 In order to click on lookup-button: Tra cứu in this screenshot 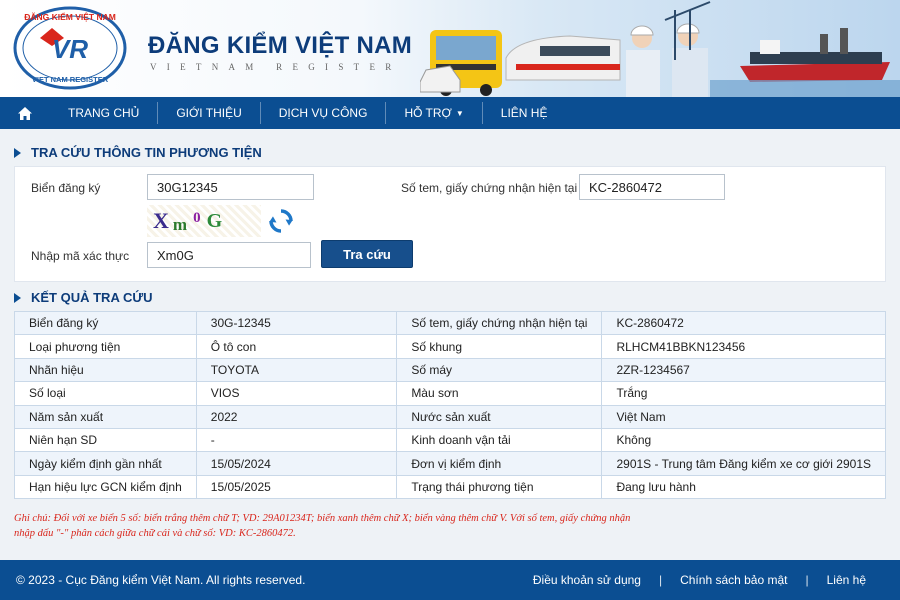, I will do `click(367, 254)`.